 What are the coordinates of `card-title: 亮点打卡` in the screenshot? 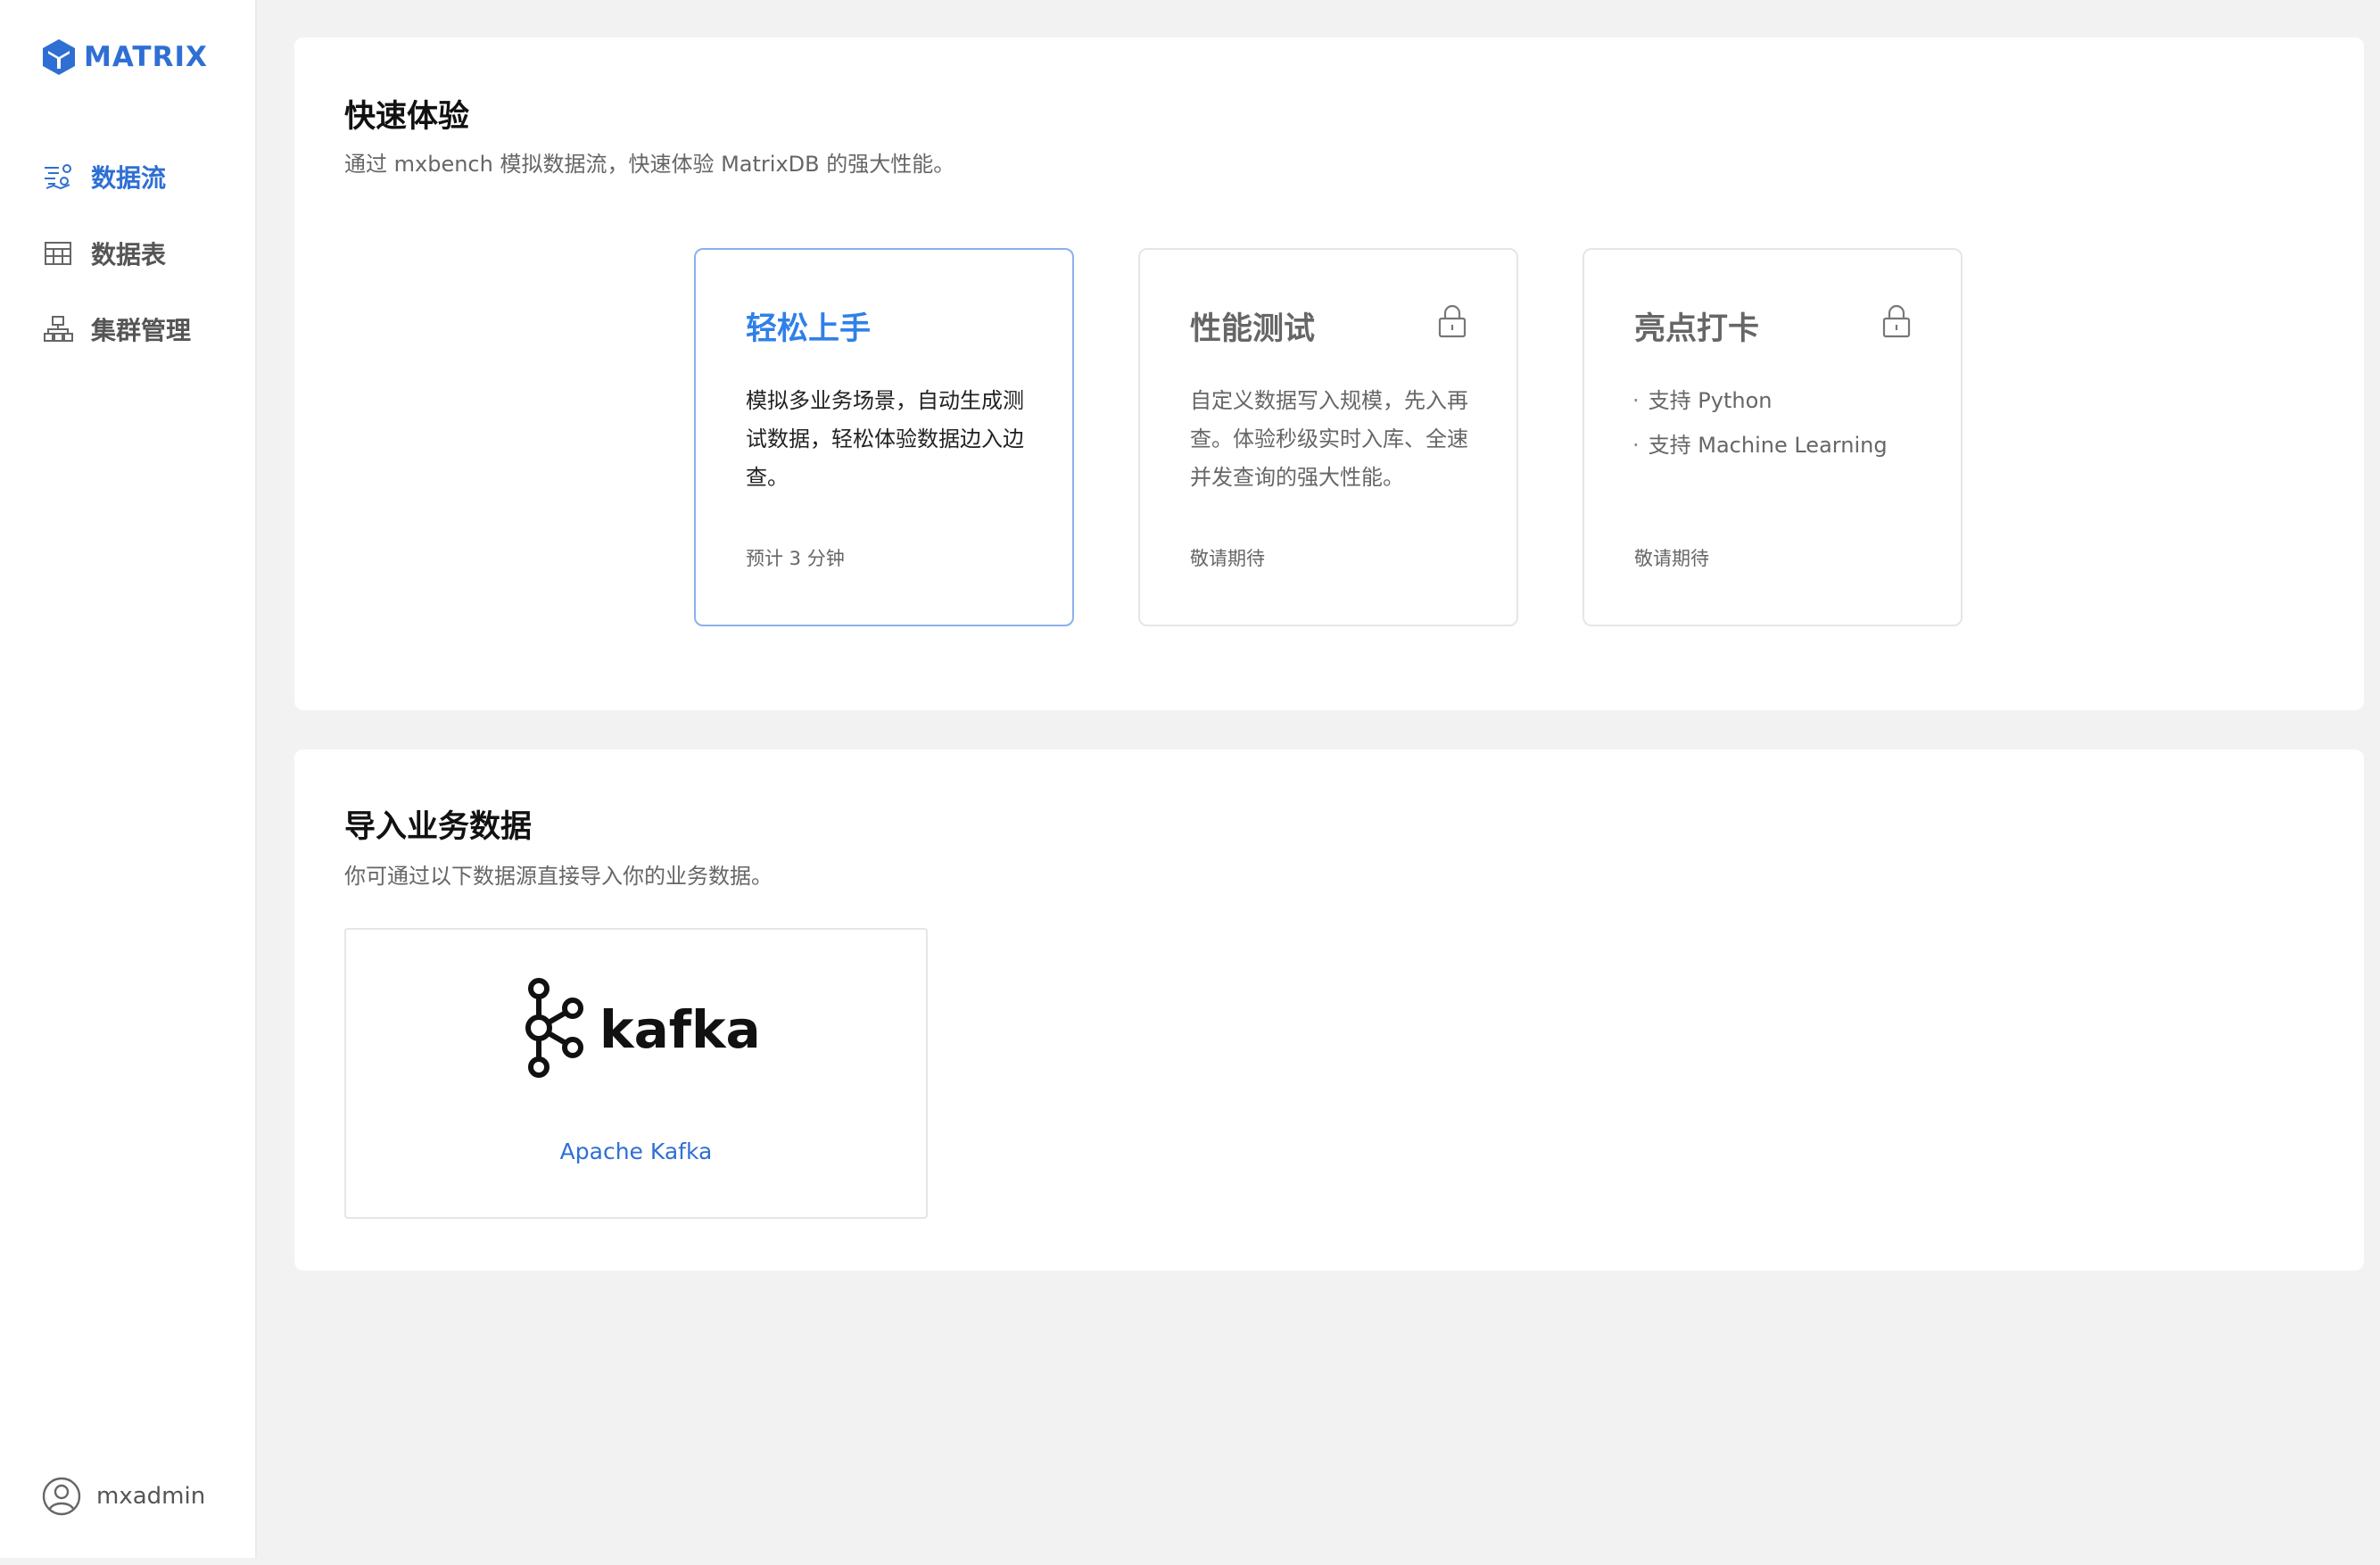 It's located at (1697, 329).